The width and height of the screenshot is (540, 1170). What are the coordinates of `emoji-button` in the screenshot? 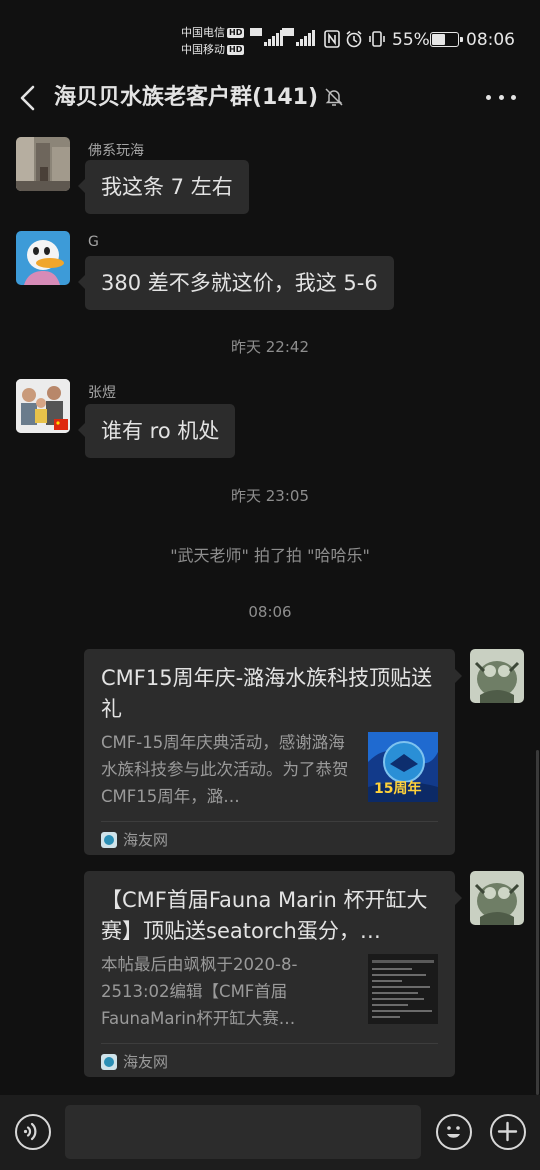 It's located at (454, 1132).